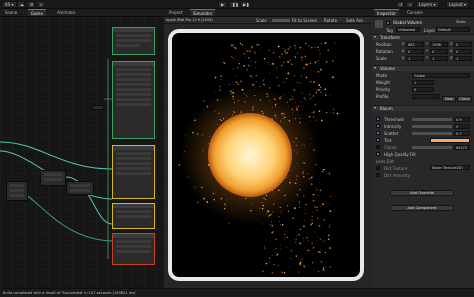 Image resolution: width=474 pixels, height=297 pixels. What do you see at coordinates (450, 140) in the screenshot?
I see `tint-color-swatch` at bounding box center [450, 140].